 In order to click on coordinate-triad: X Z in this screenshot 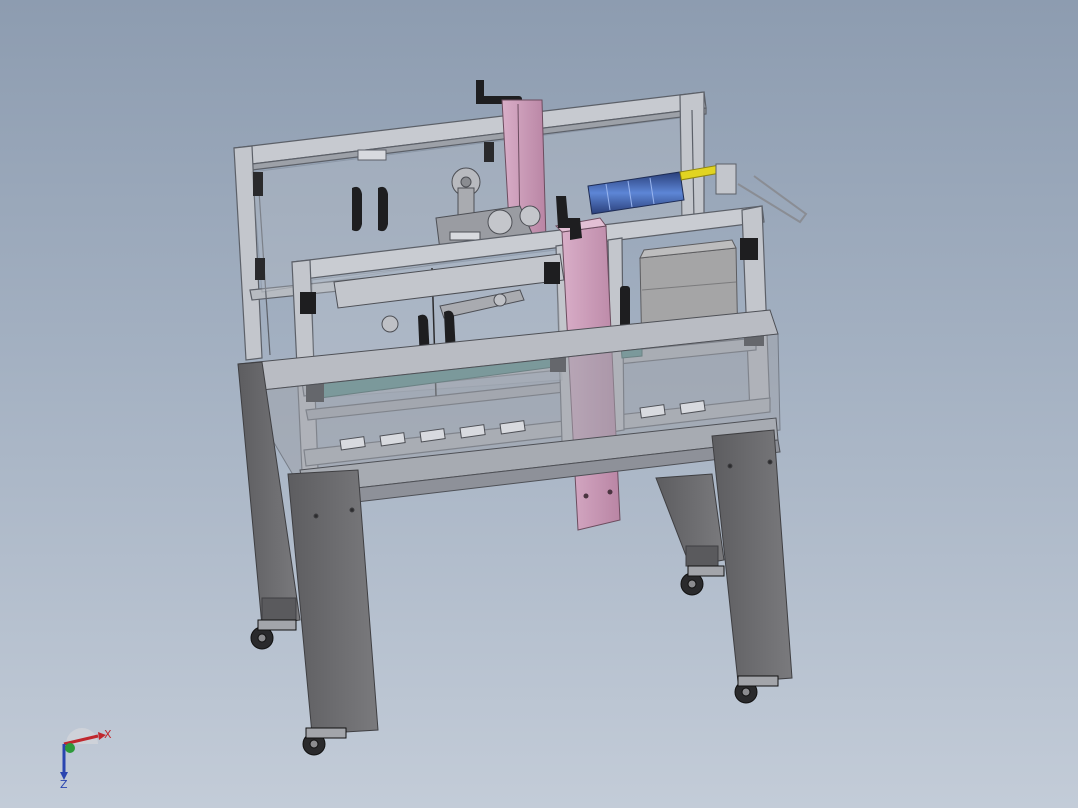, I will do `click(86, 759)`.